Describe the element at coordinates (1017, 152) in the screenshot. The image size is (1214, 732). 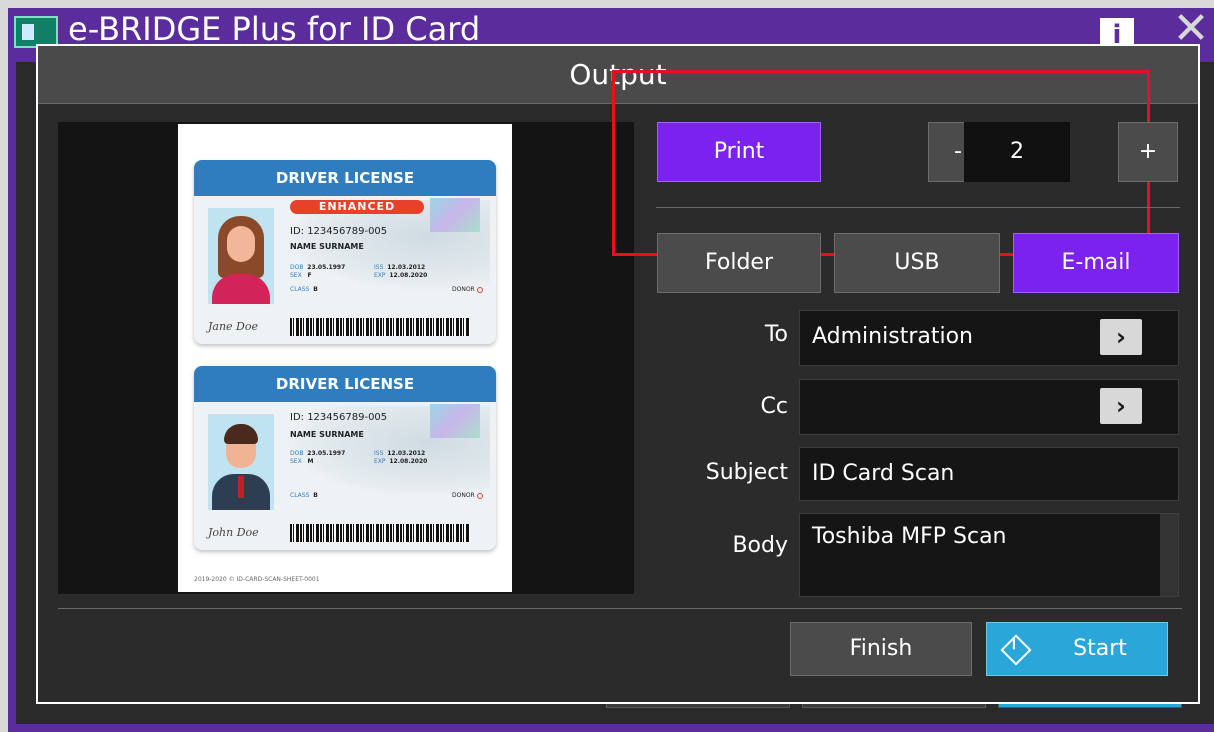
I see `quantity-value: 2` at that location.